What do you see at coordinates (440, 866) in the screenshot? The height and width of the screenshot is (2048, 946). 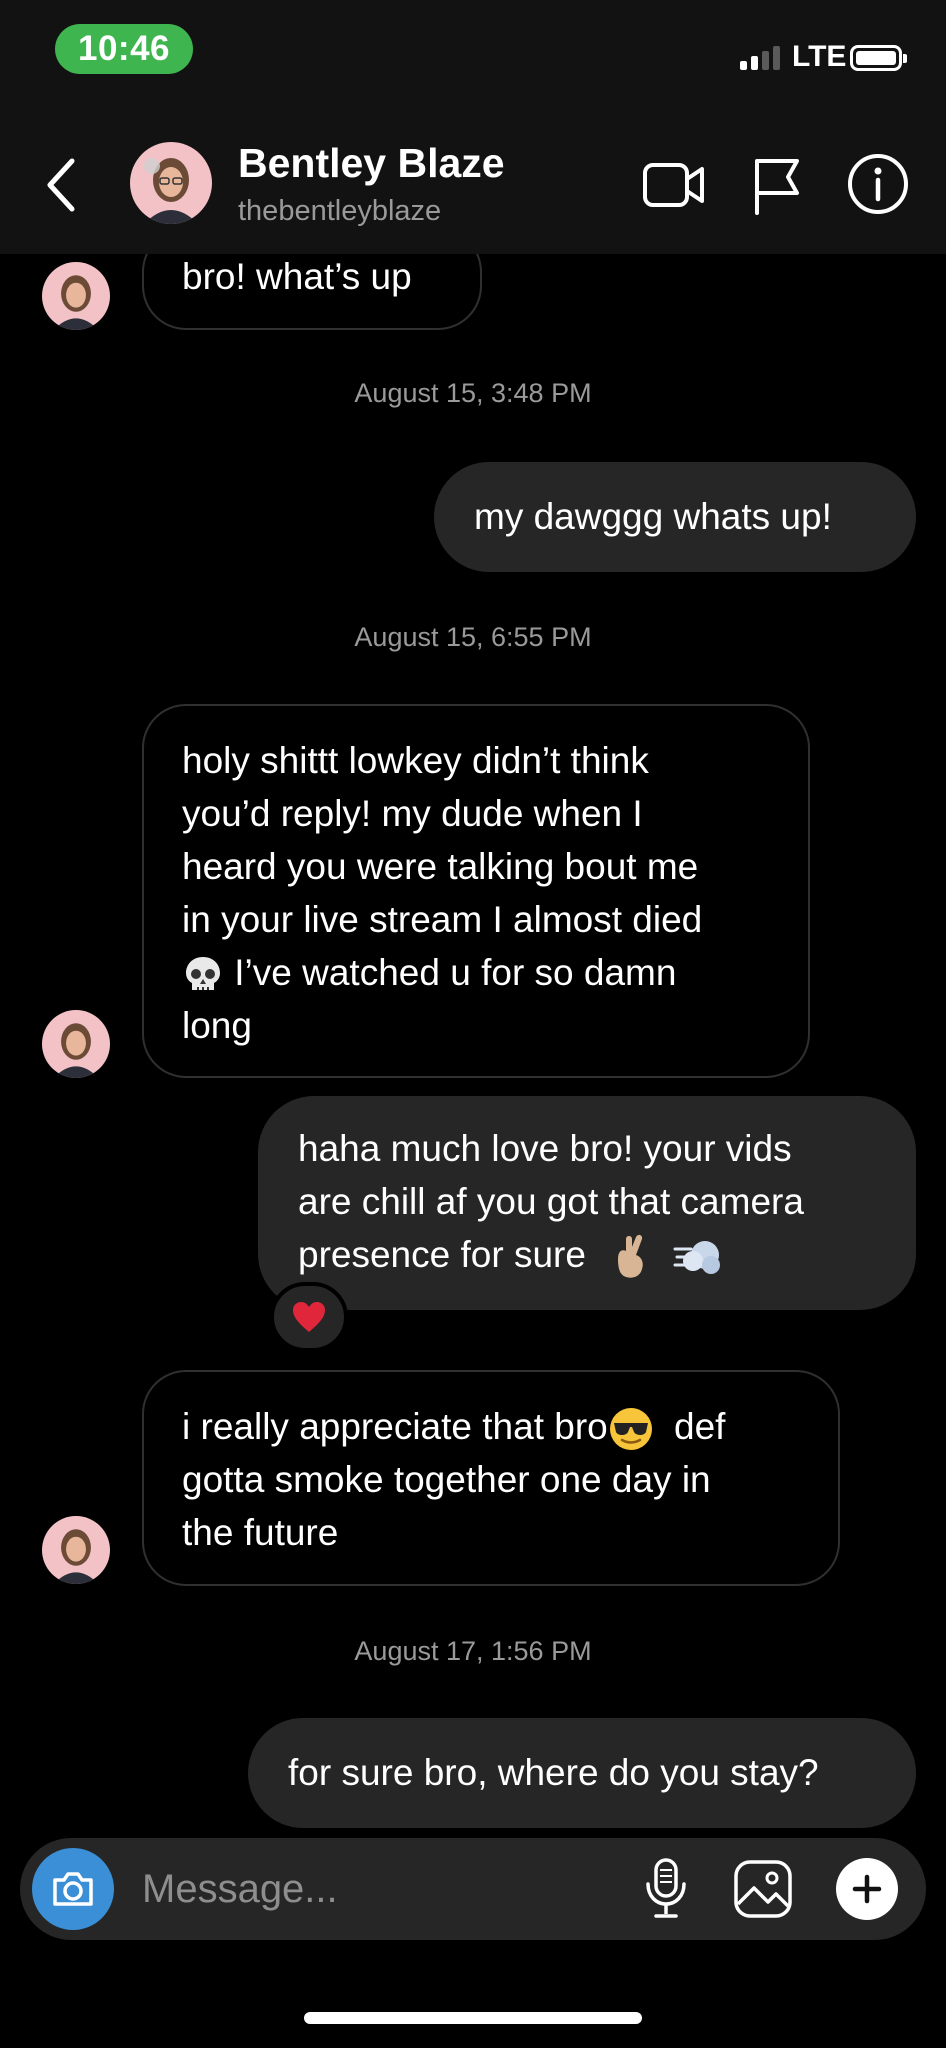 I see `message-line: heard you were talking bout me` at bounding box center [440, 866].